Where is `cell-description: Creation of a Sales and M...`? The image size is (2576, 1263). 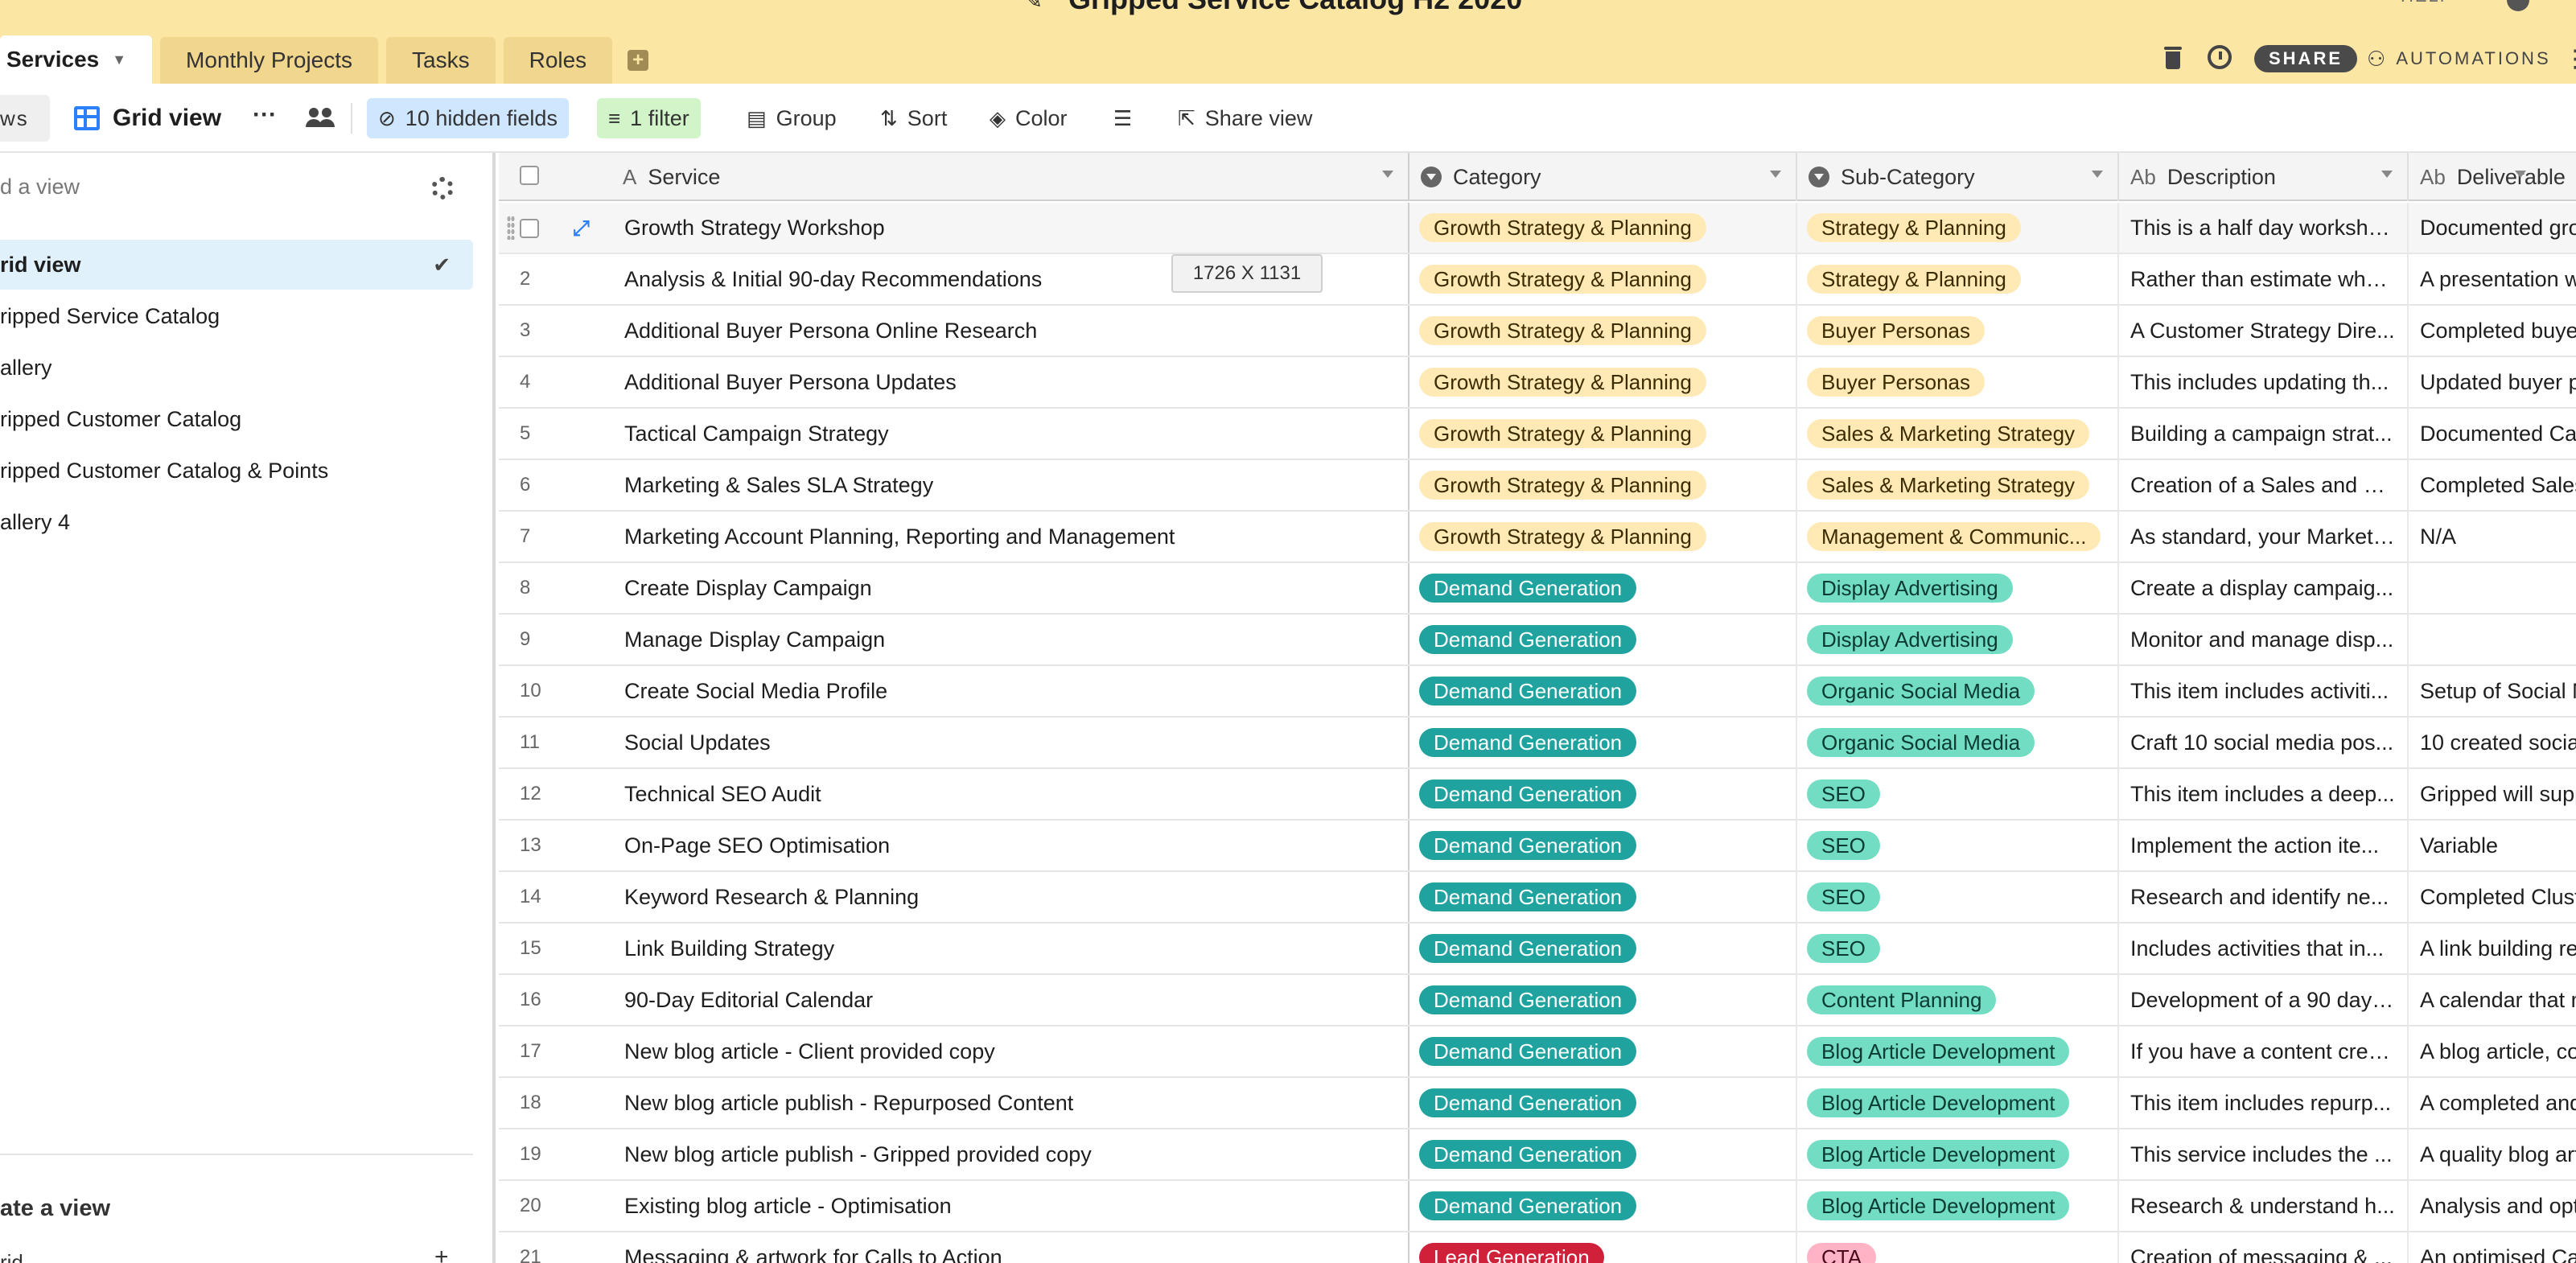 cell-description: Creation of a Sales and M... is located at coordinates (2264, 485).